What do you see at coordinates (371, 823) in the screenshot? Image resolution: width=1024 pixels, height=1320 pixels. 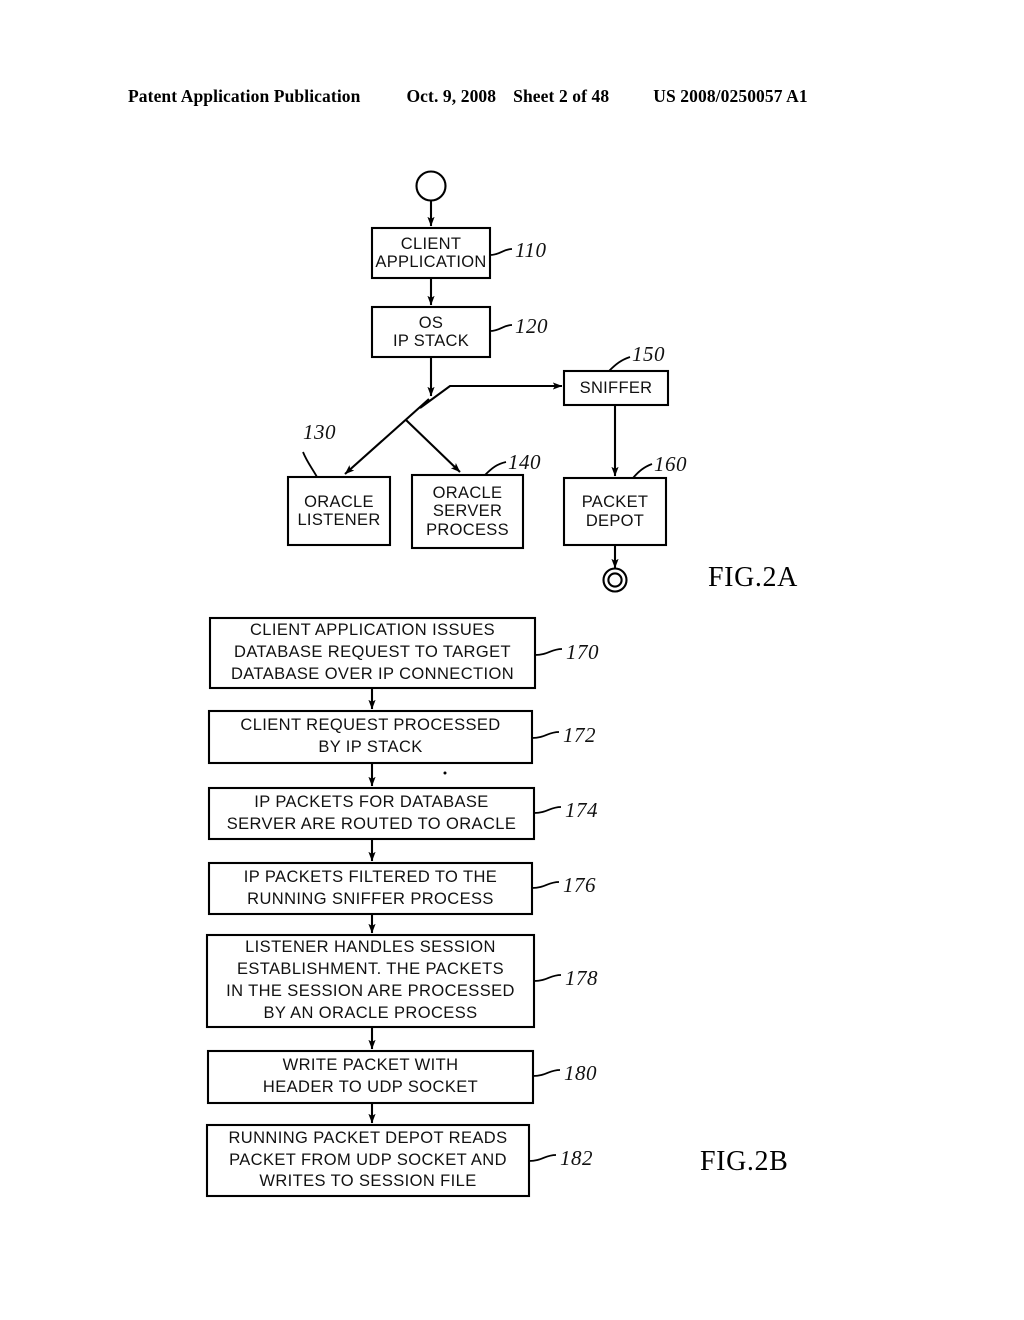 I see `fig2b-174-line2: SERVER ARE ROUTED TO ORACLE` at bounding box center [371, 823].